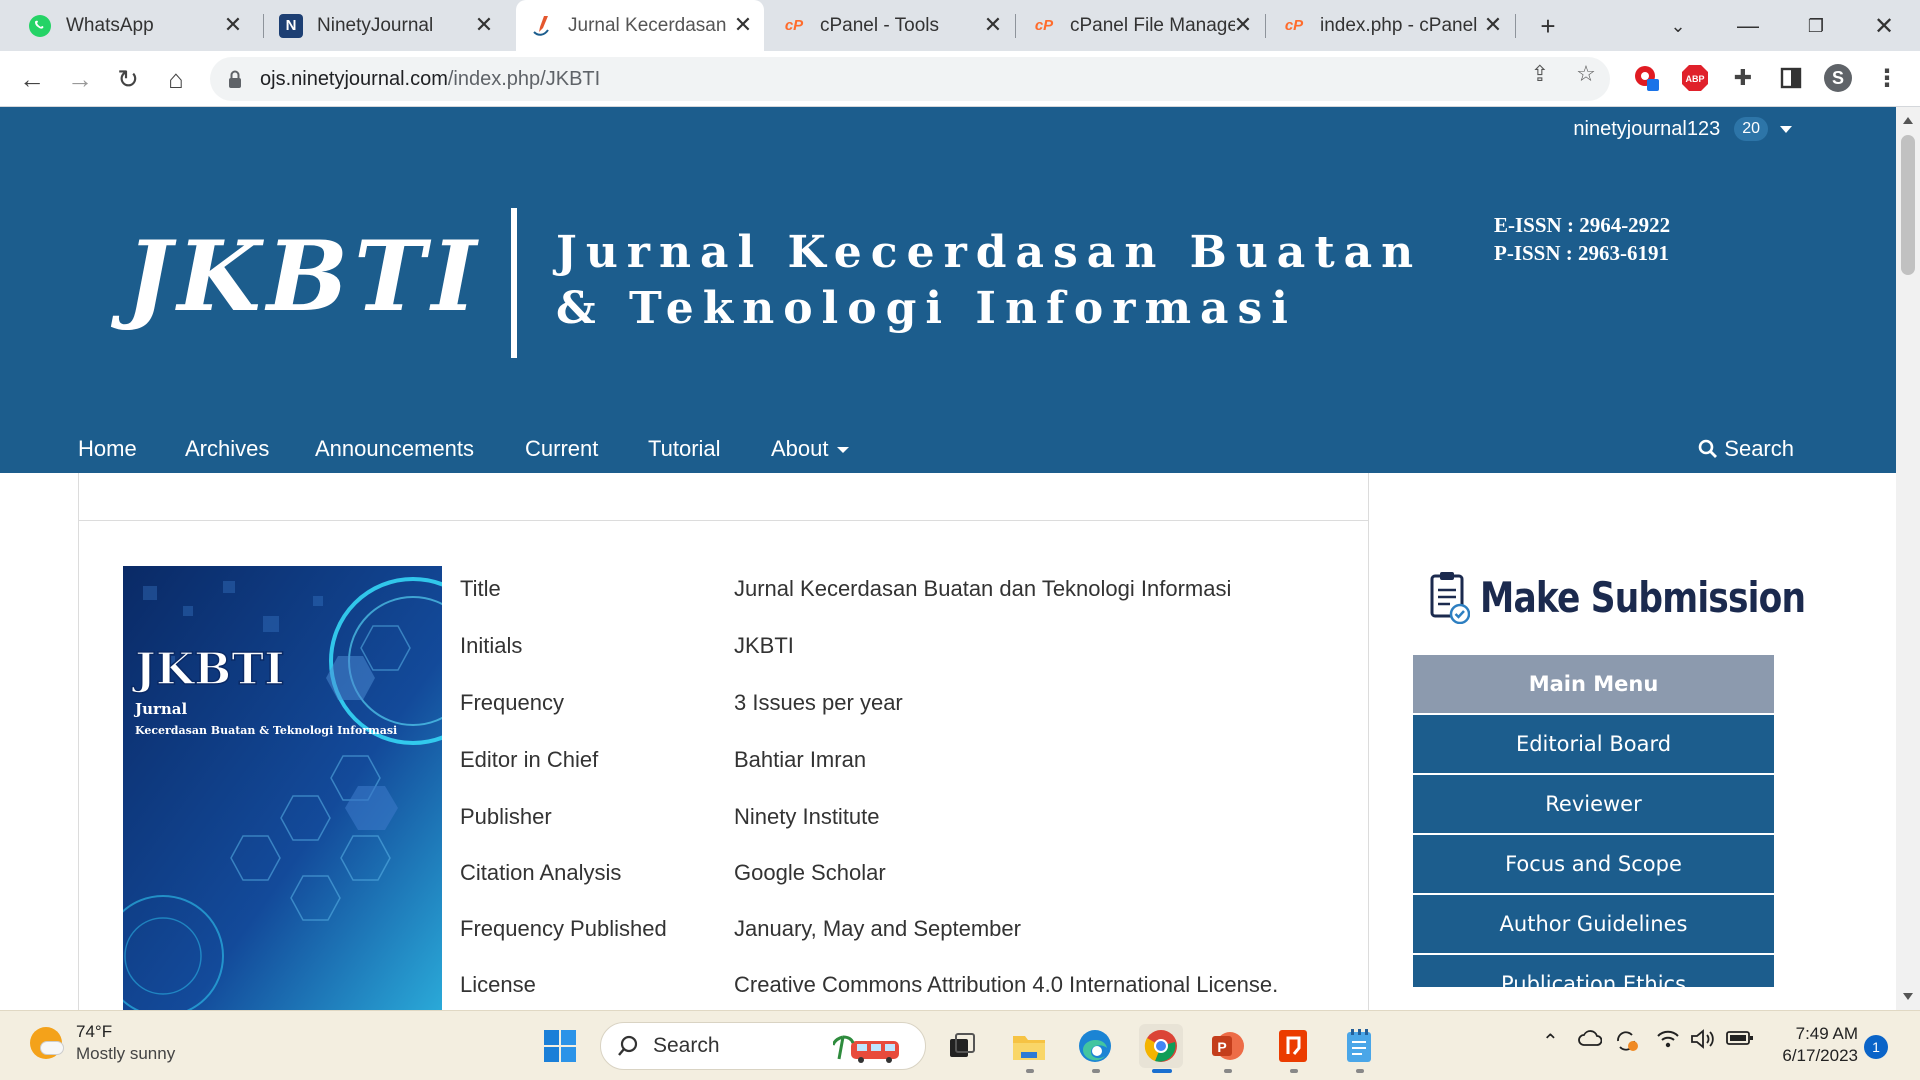  Describe the element at coordinates (561, 449) in the screenshot. I see `nav-current: Current` at that location.